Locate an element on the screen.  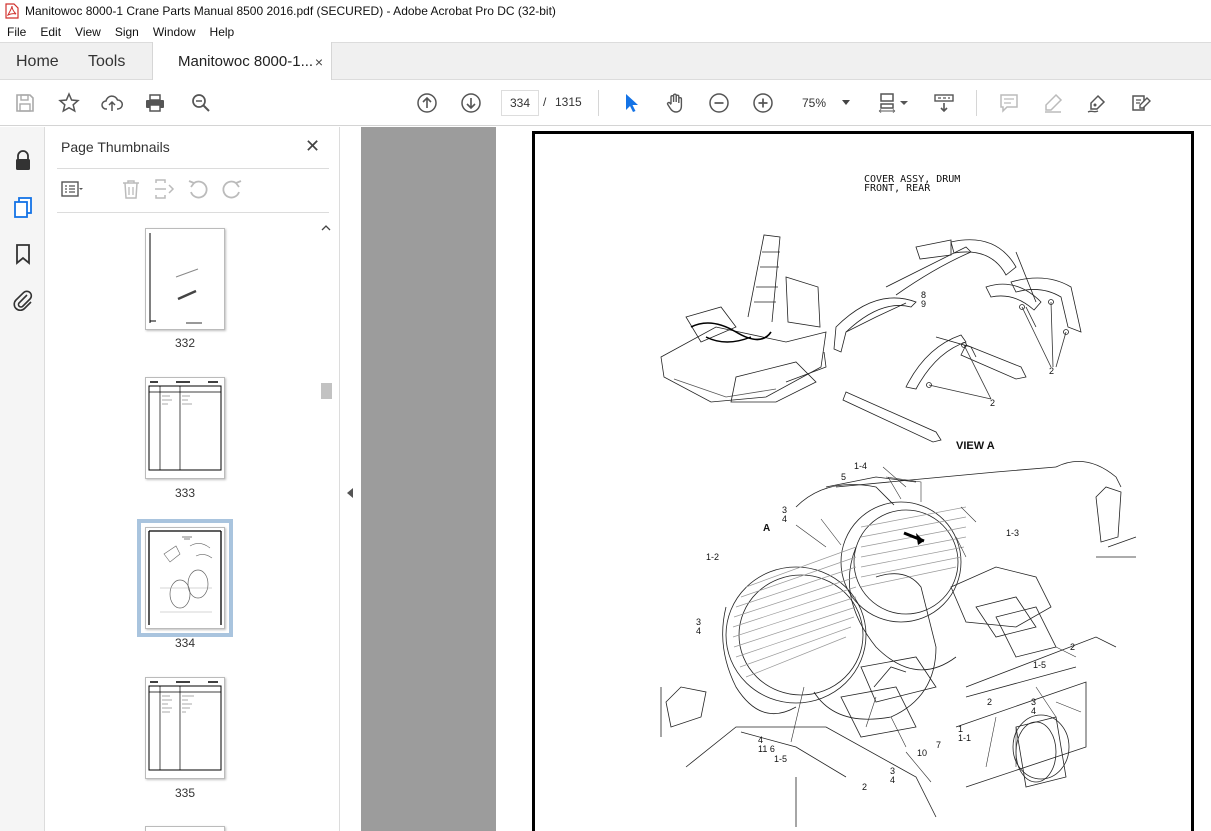
tab-close-icon: × is located at coordinates (319, 62).